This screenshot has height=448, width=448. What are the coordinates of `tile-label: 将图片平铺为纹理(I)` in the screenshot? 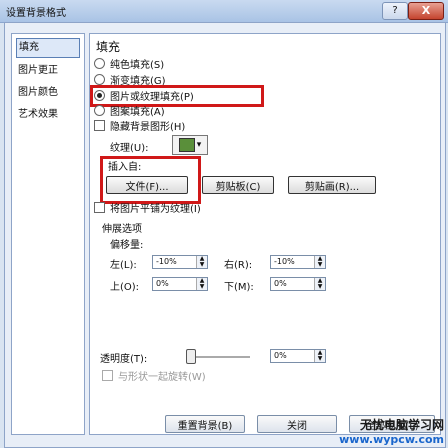 It's located at (155, 209).